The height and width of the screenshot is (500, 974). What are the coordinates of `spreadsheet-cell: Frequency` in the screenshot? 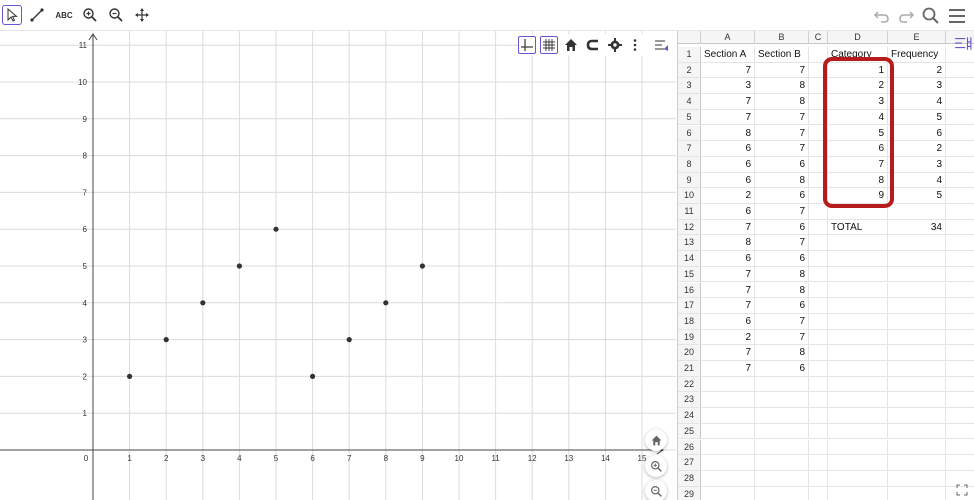 It's located at (917, 55).